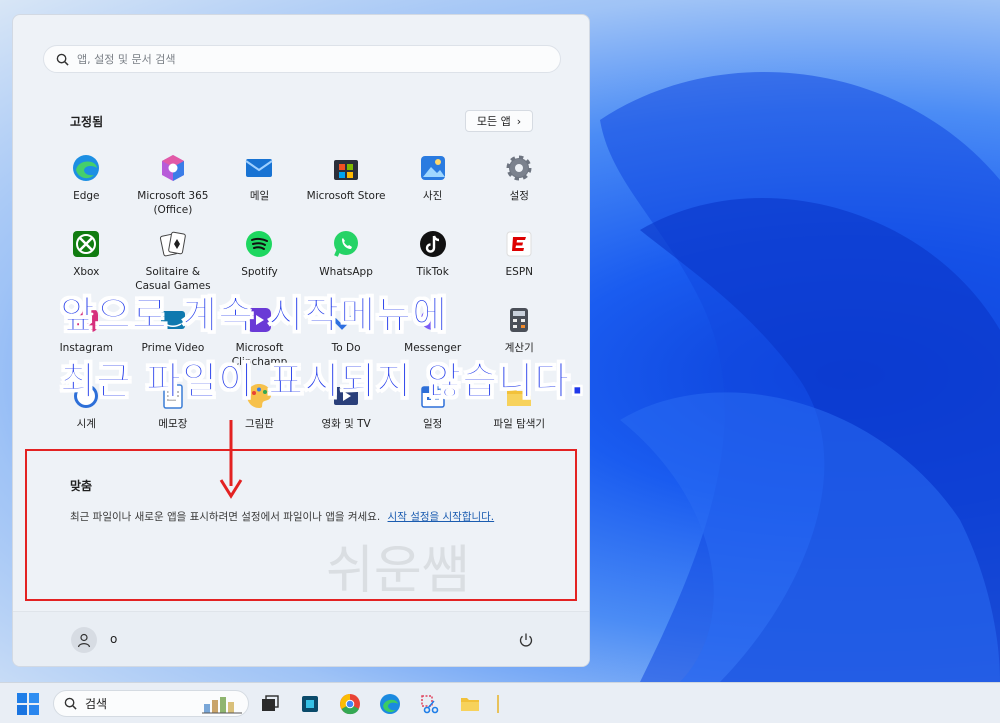 The height and width of the screenshot is (723, 1000). What do you see at coordinates (519, 121) in the screenshot?
I see `chevron-right-icon: ›` at bounding box center [519, 121].